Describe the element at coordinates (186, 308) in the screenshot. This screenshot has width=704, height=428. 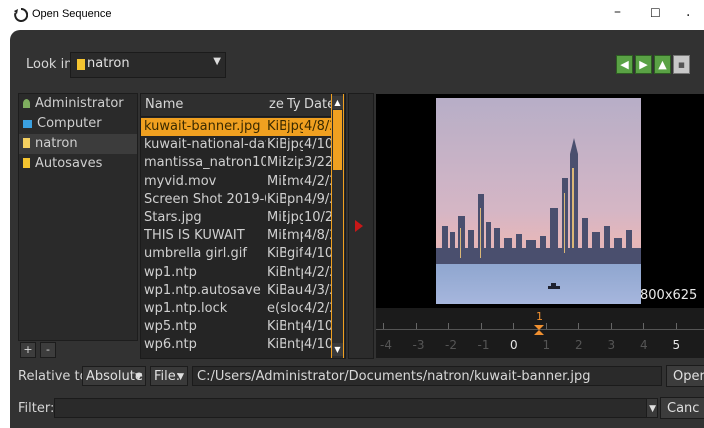
I see `file-name: wp1.ntp.lock` at that location.